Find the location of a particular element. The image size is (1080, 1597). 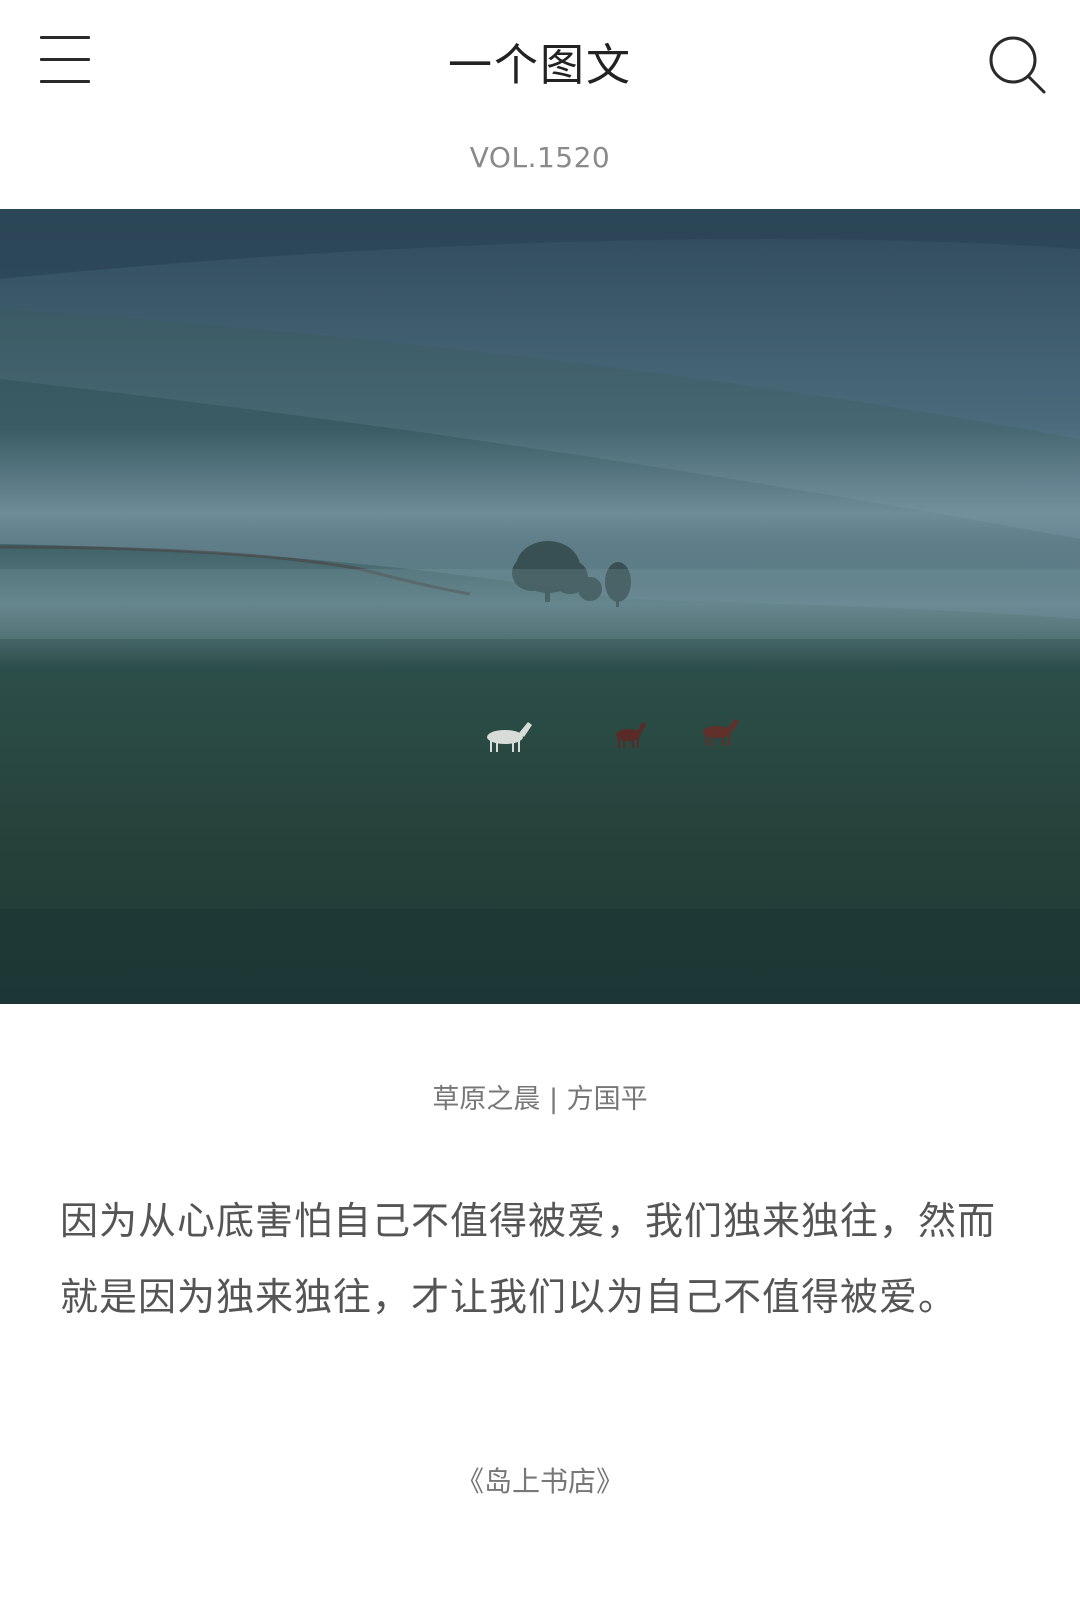

app-header: 一个图文 is located at coordinates (540, 65).